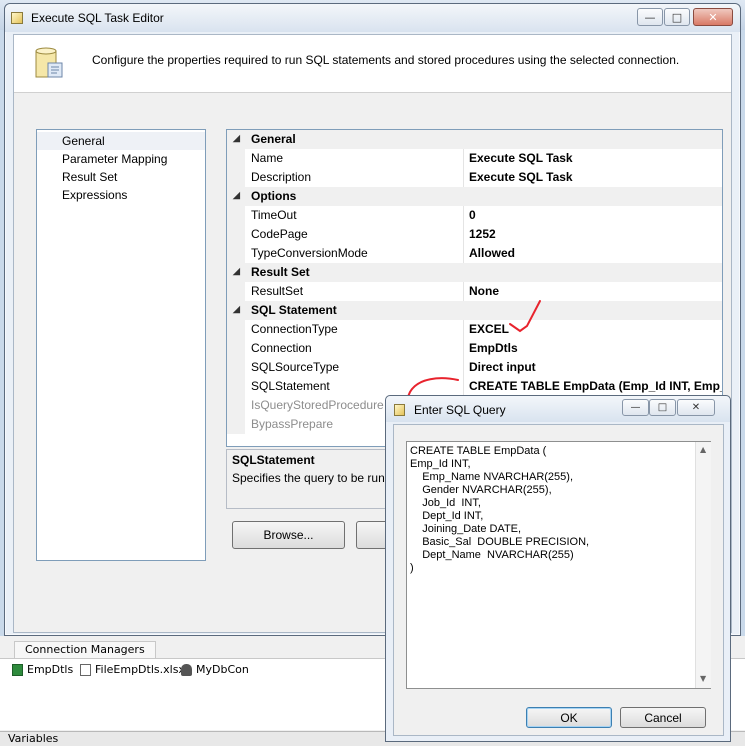  Describe the element at coordinates (295, 367) in the screenshot. I see `property-name: SQLSourceType` at that location.